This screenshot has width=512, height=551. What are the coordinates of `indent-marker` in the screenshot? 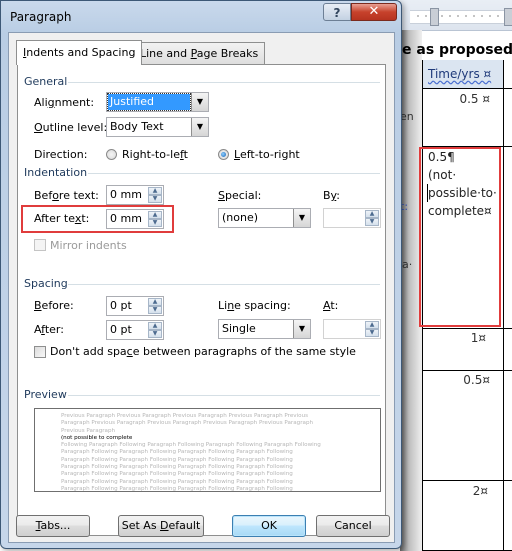 It's located at (434, 17).